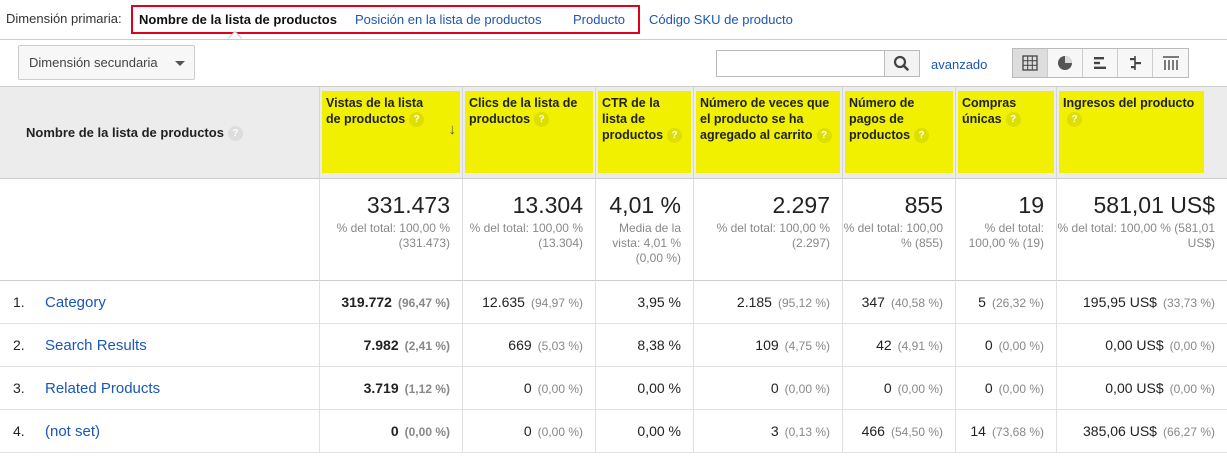  What do you see at coordinates (978, 431) in the screenshot?
I see `cell-value: 14` at bounding box center [978, 431].